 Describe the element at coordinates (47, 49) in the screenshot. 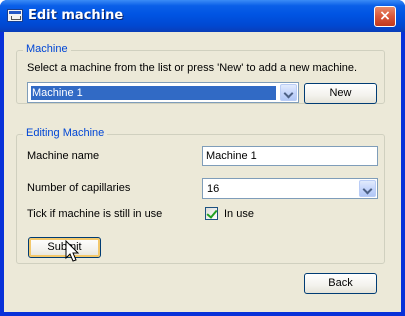

I see `machine-group-legend: Machine` at that location.